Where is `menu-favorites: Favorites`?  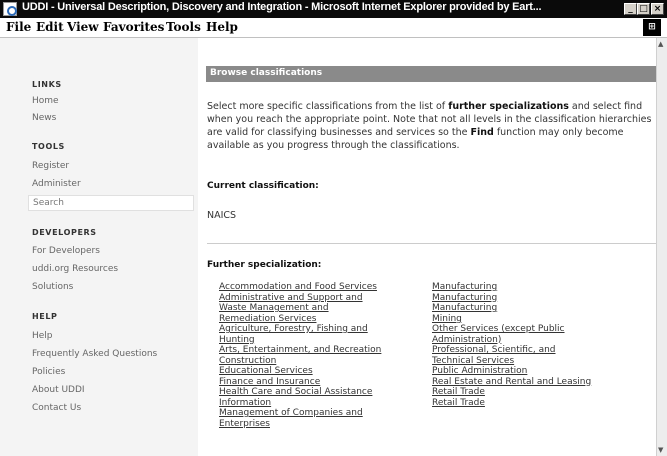 menu-favorites: Favorites is located at coordinates (133, 27).